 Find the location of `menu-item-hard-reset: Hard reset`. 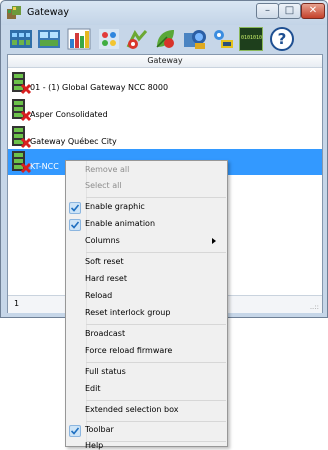

menu-item-hard-reset: Hard reset is located at coordinates (146, 280).